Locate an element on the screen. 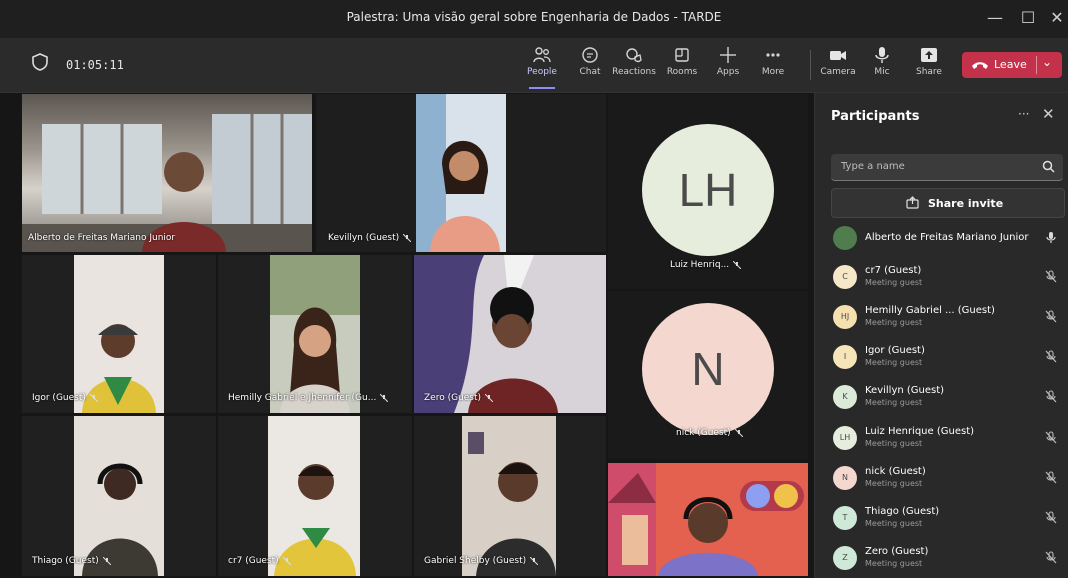 The width and height of the screenshot is (1068, 578). participant-name-label: Thiago (Guest) is located at coordinates (71, 561).